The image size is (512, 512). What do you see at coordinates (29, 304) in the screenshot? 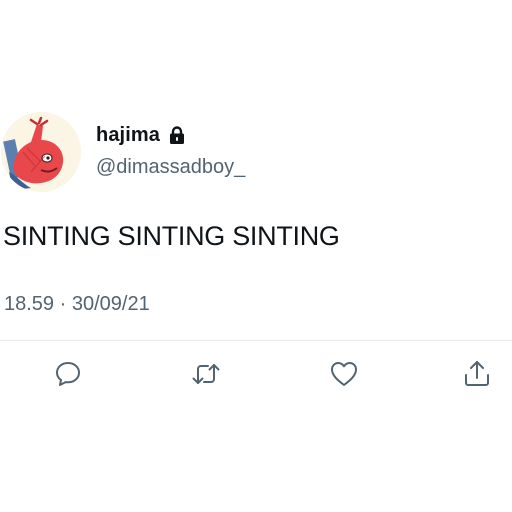
I see `tweet-time: 18.59` at bounding box center [29, 304].